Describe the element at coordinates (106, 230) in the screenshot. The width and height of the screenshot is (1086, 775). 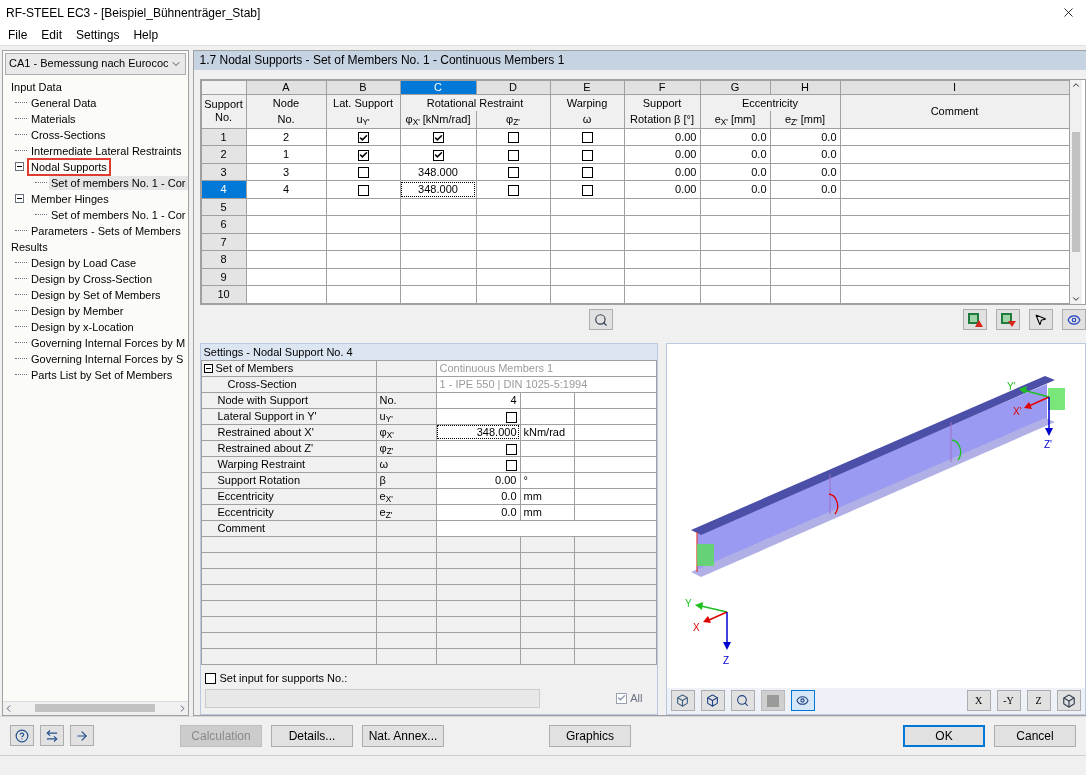
I see `tree-item: Parameters - Sets of Members` at that location.